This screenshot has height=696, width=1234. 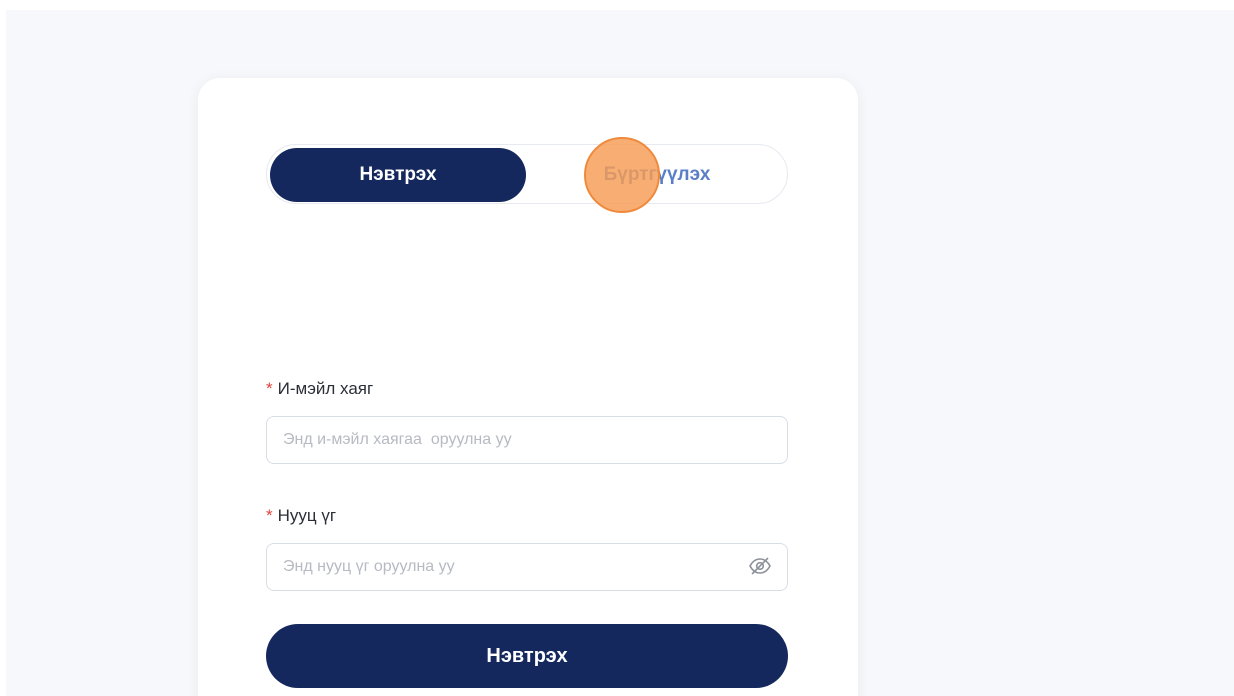 I want to click on password-label: * Нууц үг, so click(x=301, y=516).